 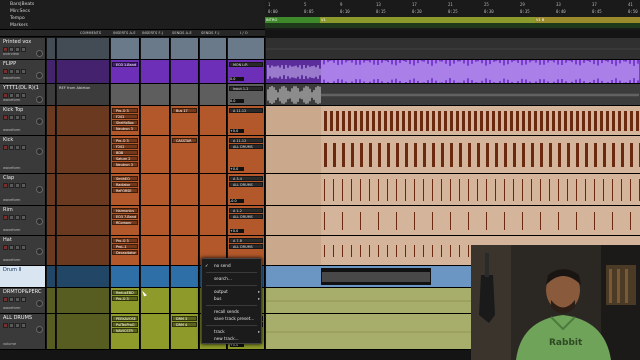 I want to click on track-view-selector: volume, so click(x=9, y=344).